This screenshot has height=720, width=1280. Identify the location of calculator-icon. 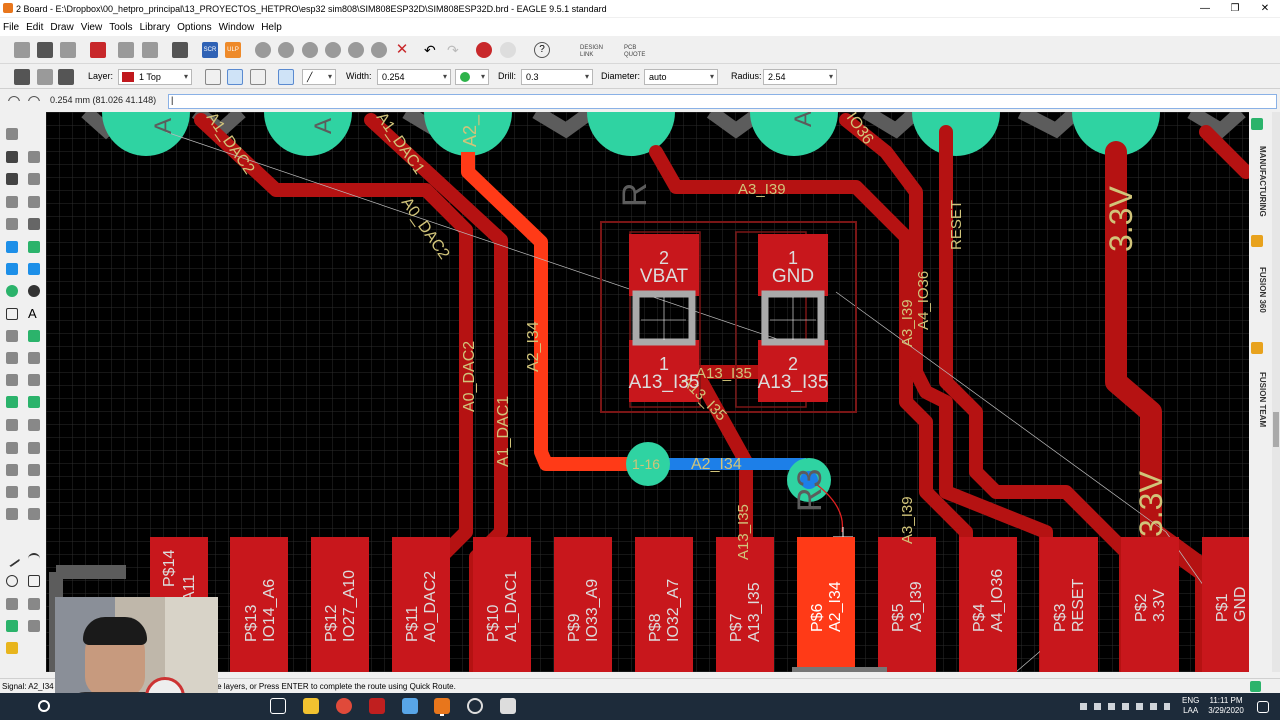
(508, 706).